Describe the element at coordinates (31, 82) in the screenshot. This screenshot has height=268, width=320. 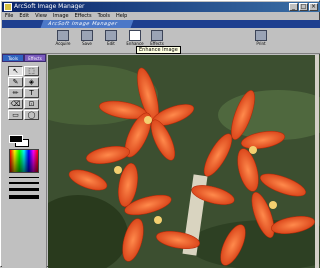
I see `fill-tool: ◈` at that location.